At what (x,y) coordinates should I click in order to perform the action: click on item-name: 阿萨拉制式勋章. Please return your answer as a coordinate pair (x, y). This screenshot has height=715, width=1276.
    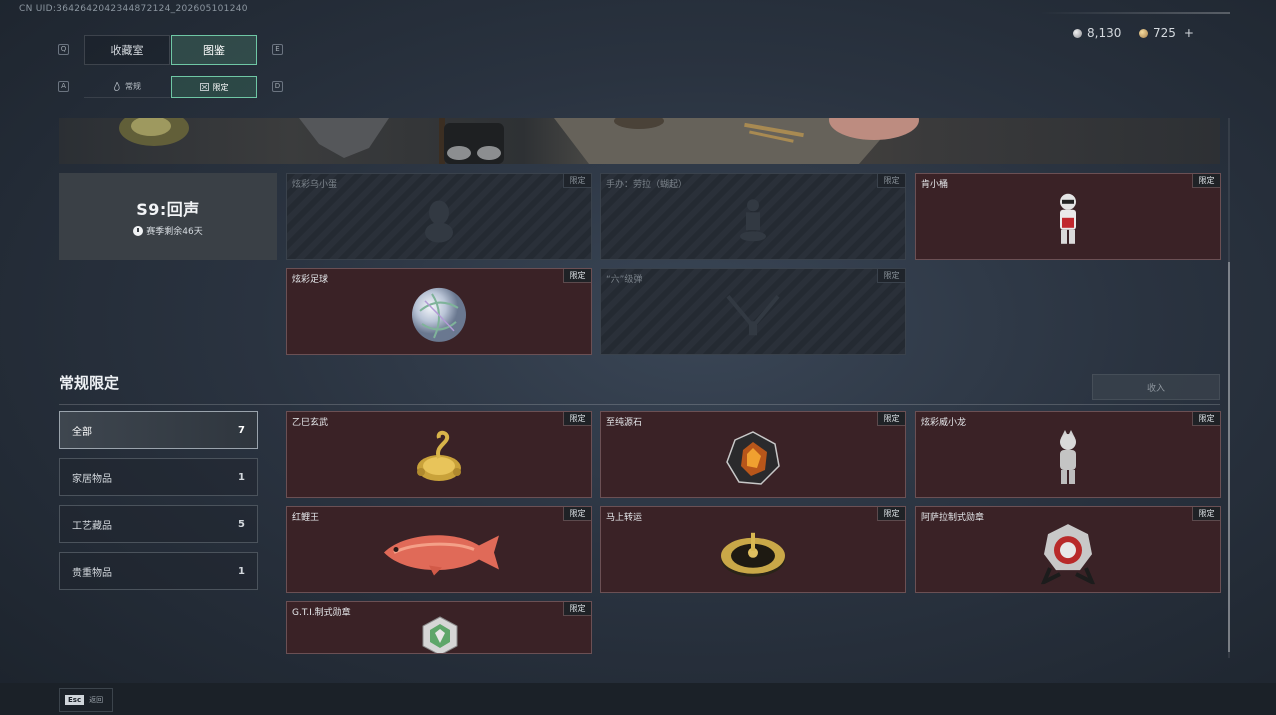
    Looking at the image, I should click on (953, 518).